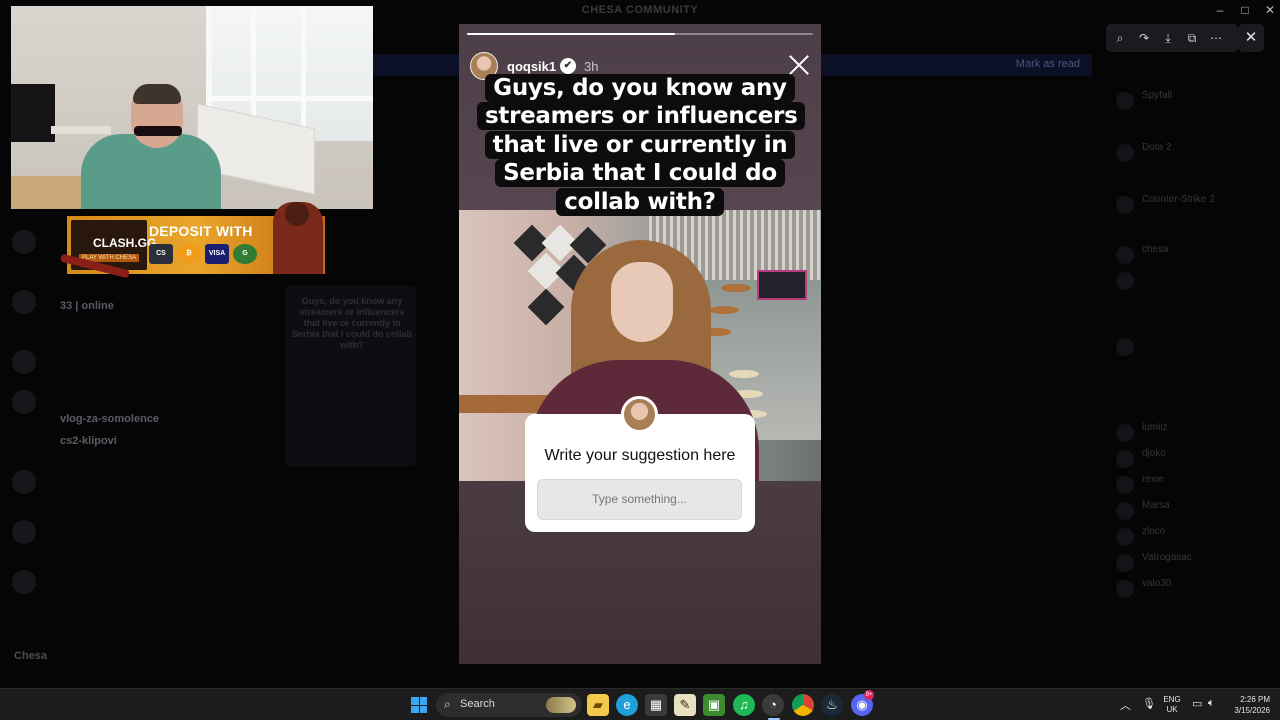 This screenshot has width=1280, height=720. Describe the element at coordinates (1216, 38) in the screenshot. I see `more-icon: ⋯` at that location.